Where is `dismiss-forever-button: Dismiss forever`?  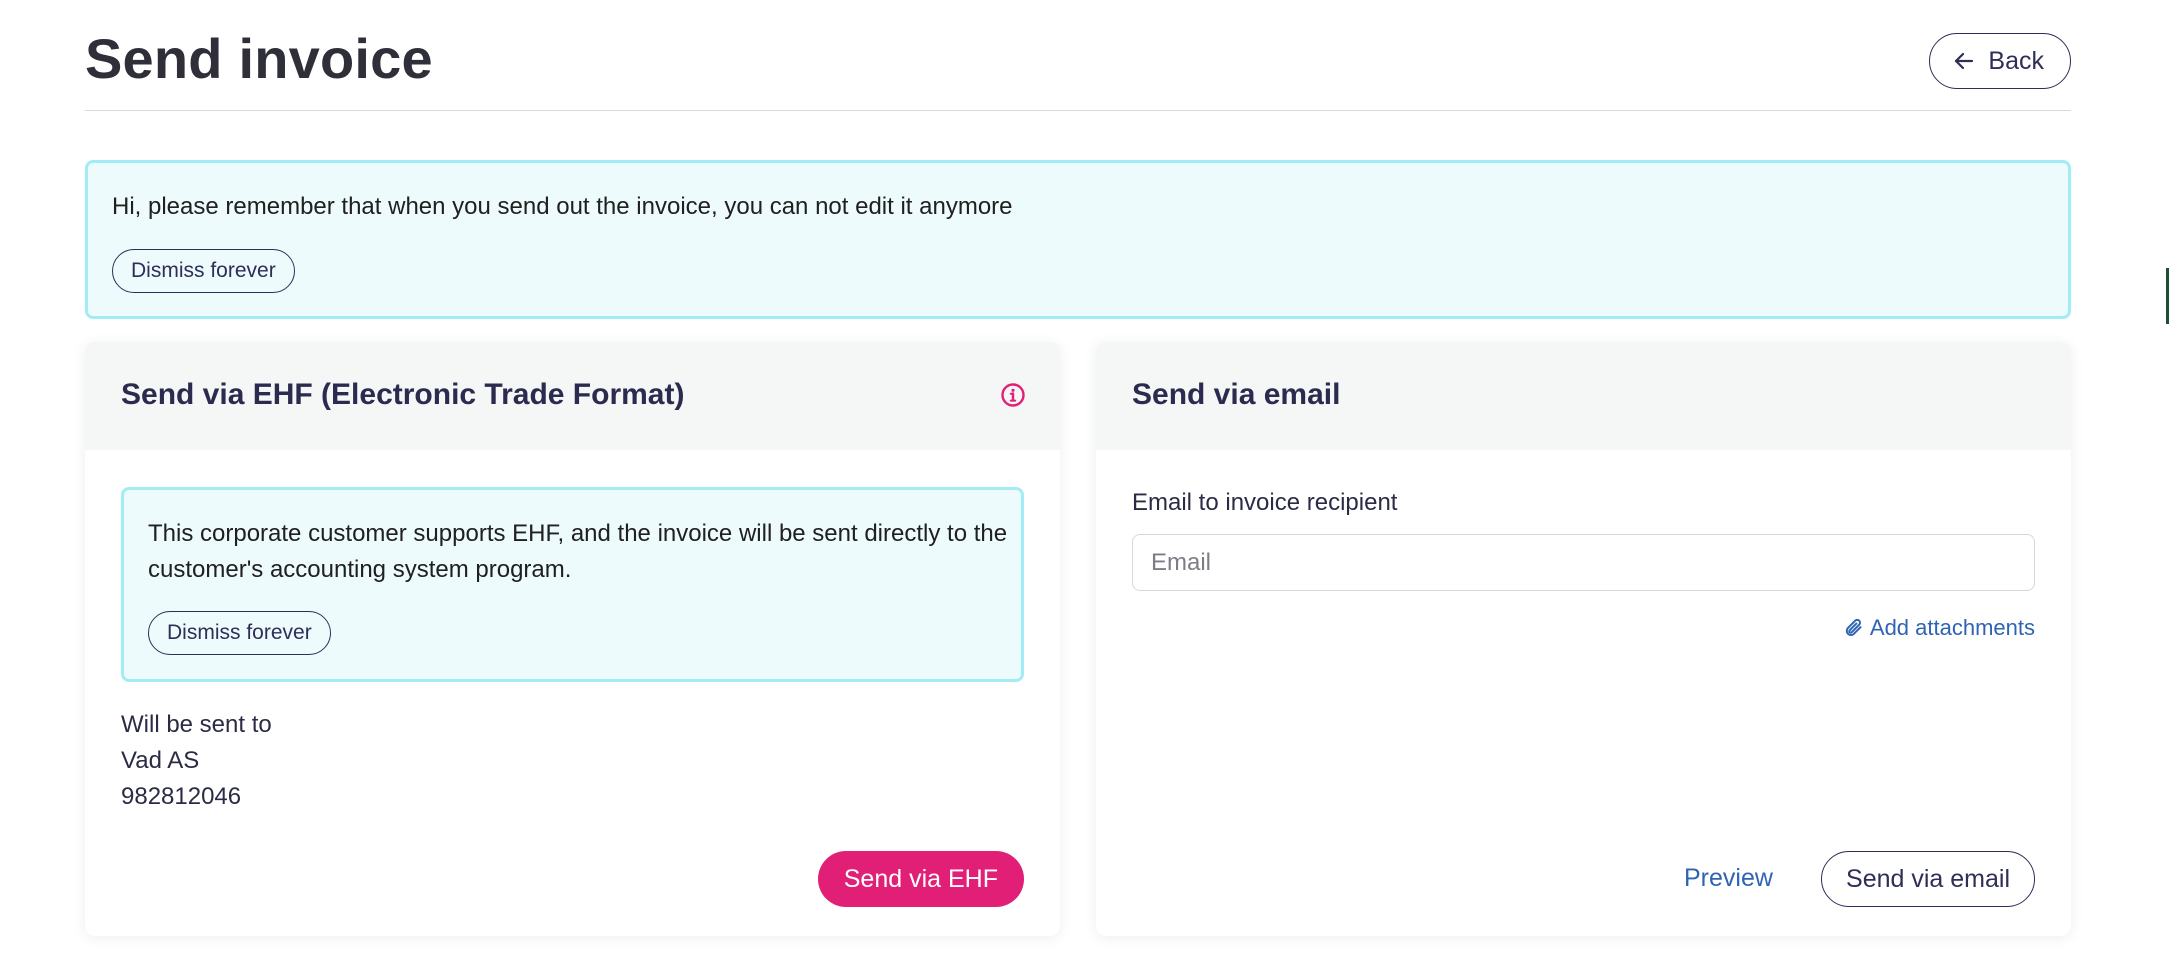 dismiss-forever-button: Dismiss forever is located at coordinates (203, 271).